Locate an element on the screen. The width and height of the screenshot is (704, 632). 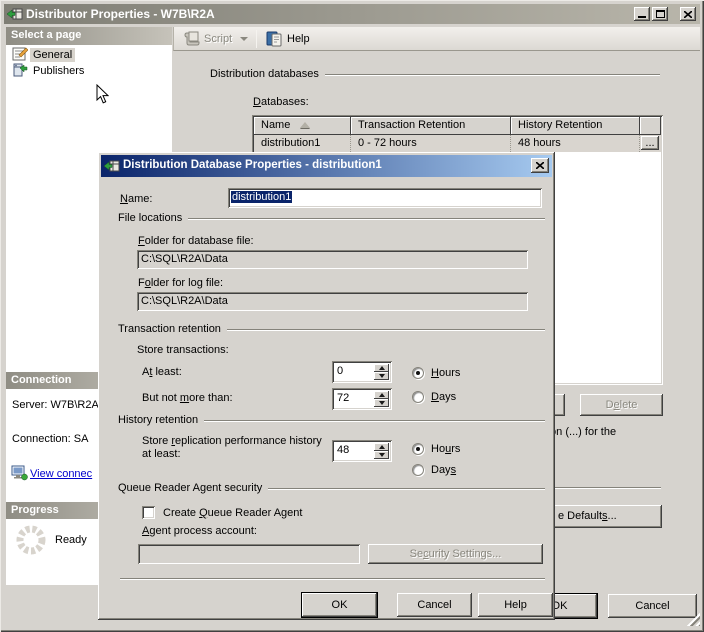
cell-name: distribution1 is located at coordinates (302, 143).